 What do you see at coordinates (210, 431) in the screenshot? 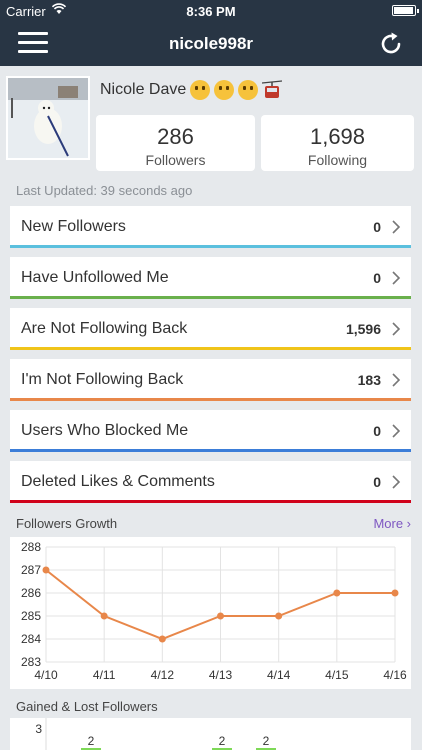
I see `row-users-who-blocked-me: Users Who Blocked Me 0` at bounding box center [210, 431].